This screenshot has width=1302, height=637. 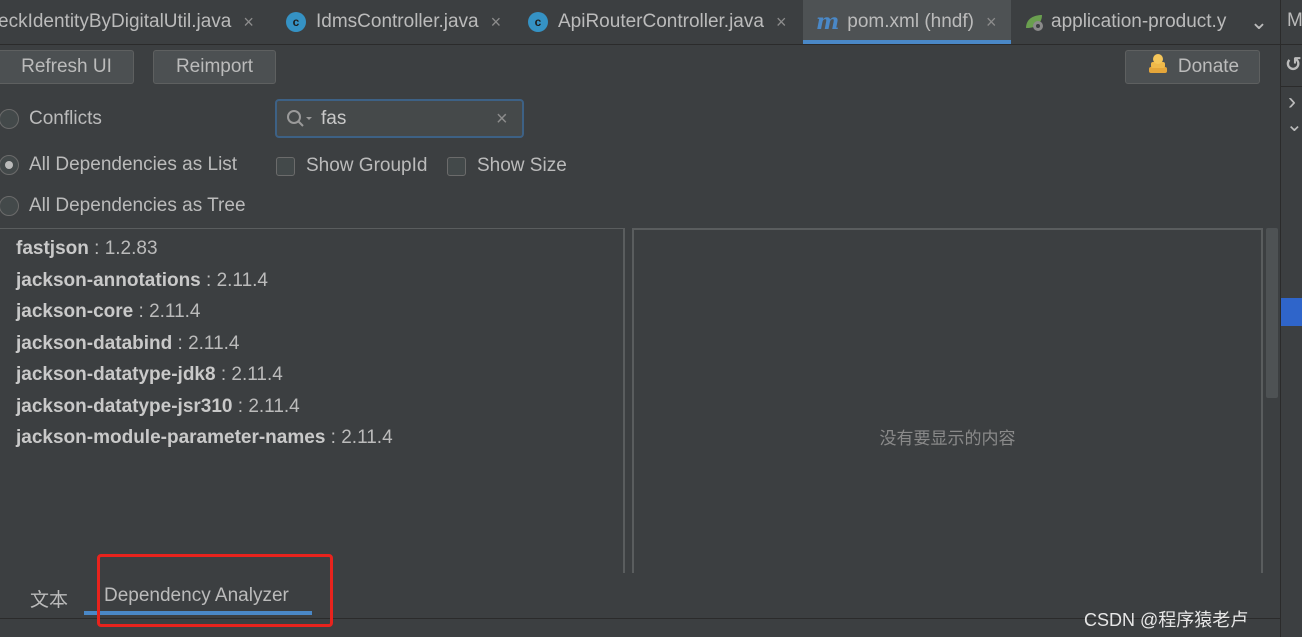 I want to click on gutter-selection, so click(x=1291, y=312).